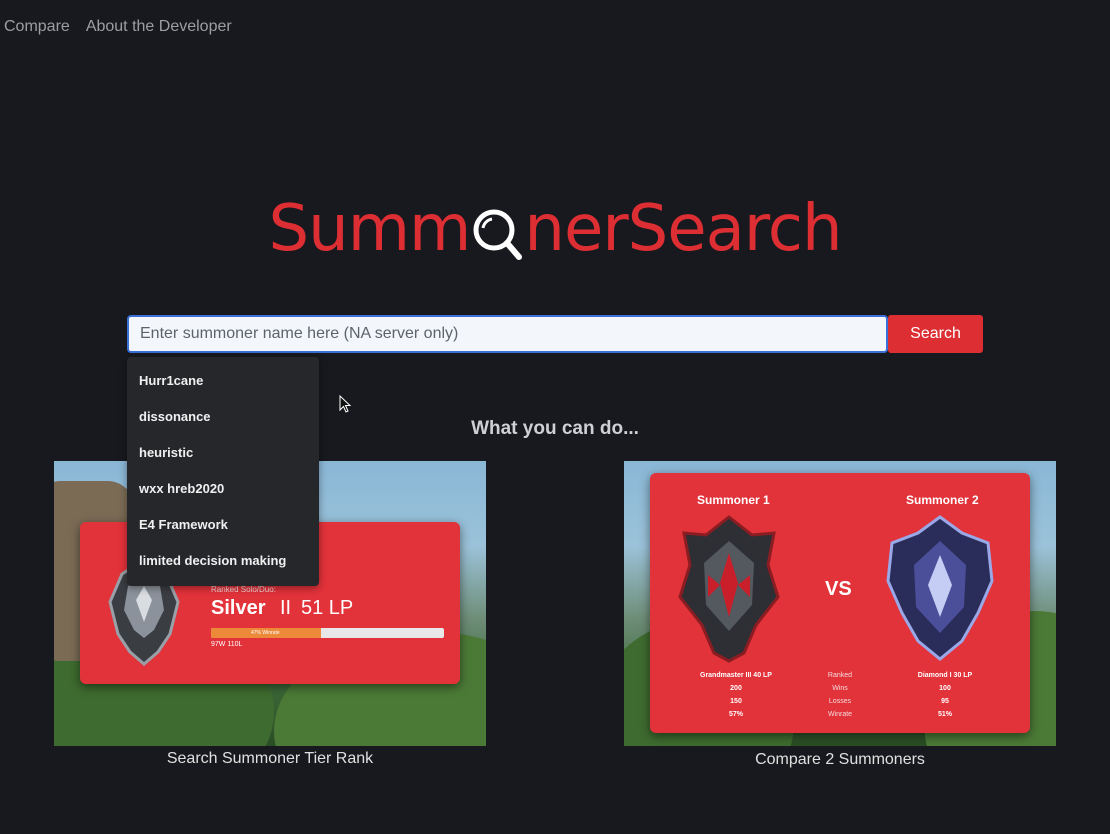 Image resolution: width=1110 pixels, height=834 pixels. Describe the element at coordinates (735, 714) in the screenshot. I see `summoner1-winrate: 57%` at that location.